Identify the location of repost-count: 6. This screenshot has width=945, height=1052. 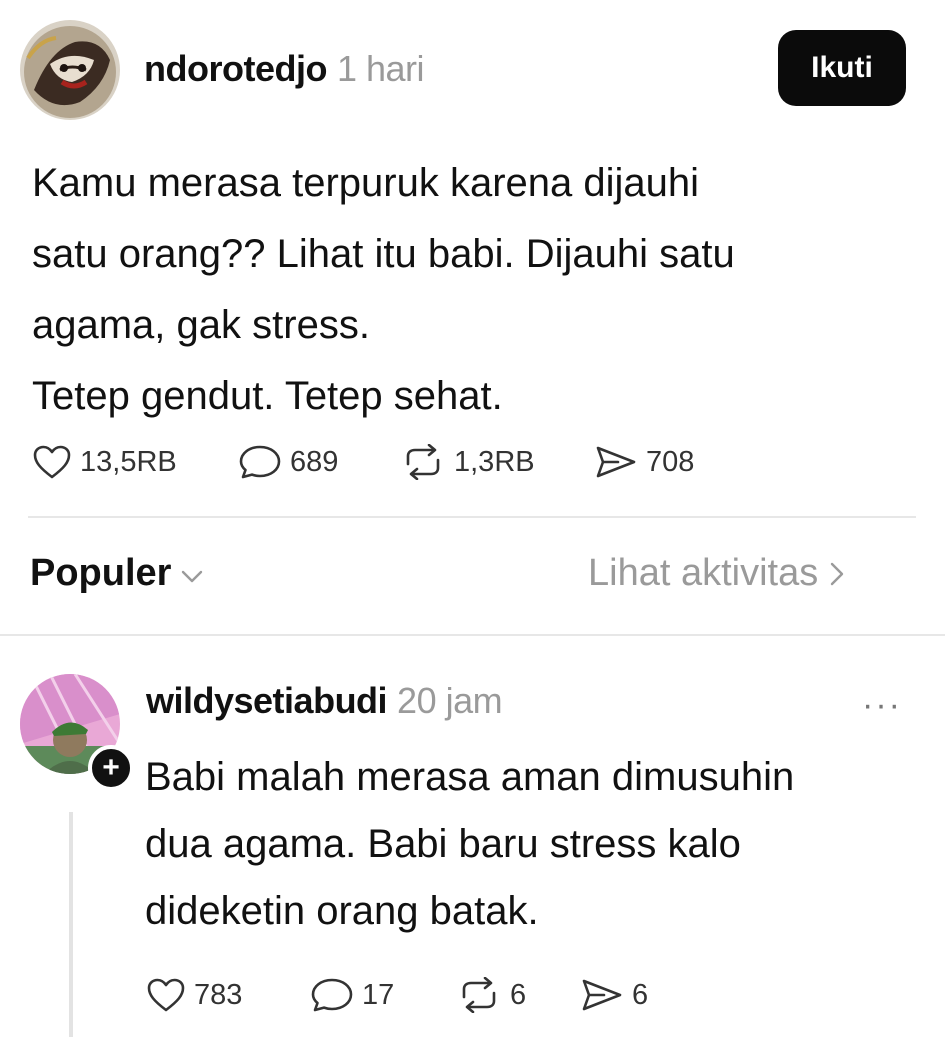
(518, 994).